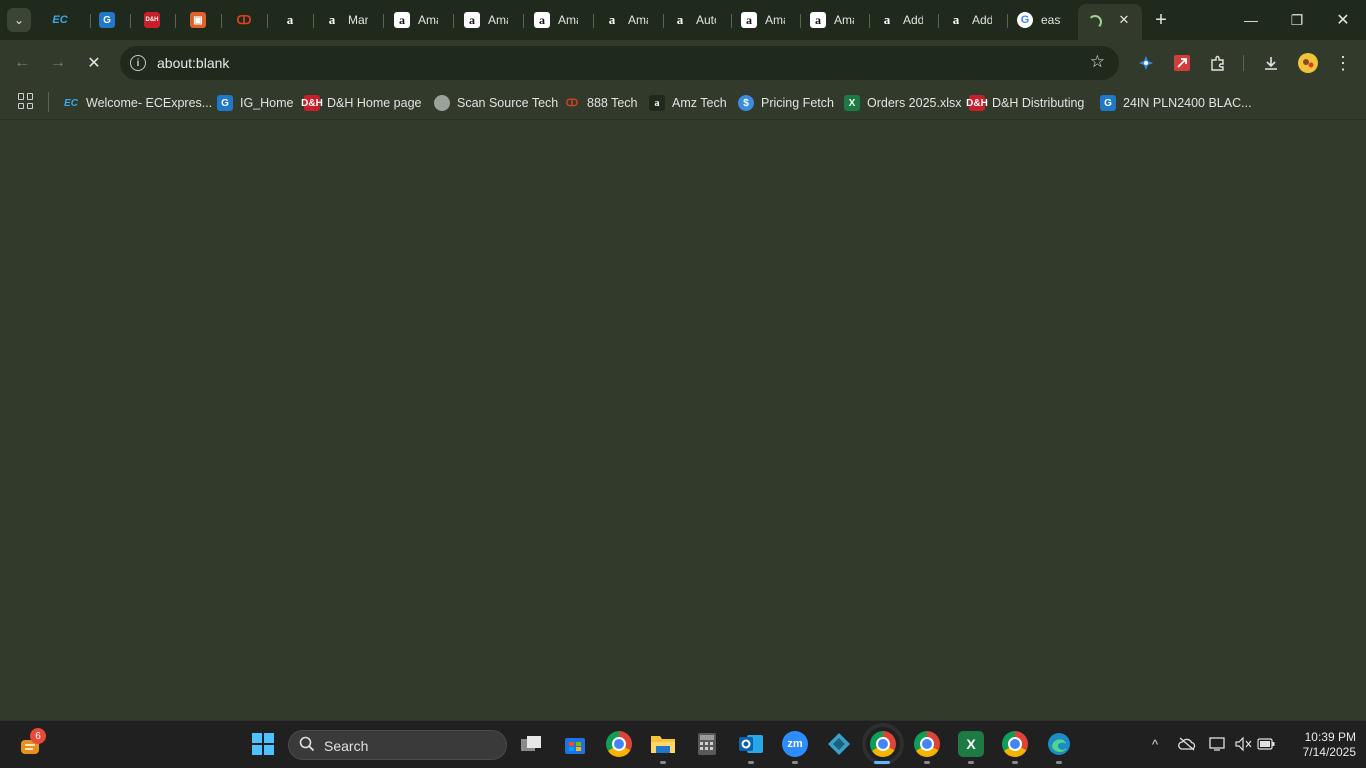 The image size is (1366, 768). What do you see at coordinates (38, 736) in the screenshot?
I see `notification-badge: 6` at bounding box center [38, 736].